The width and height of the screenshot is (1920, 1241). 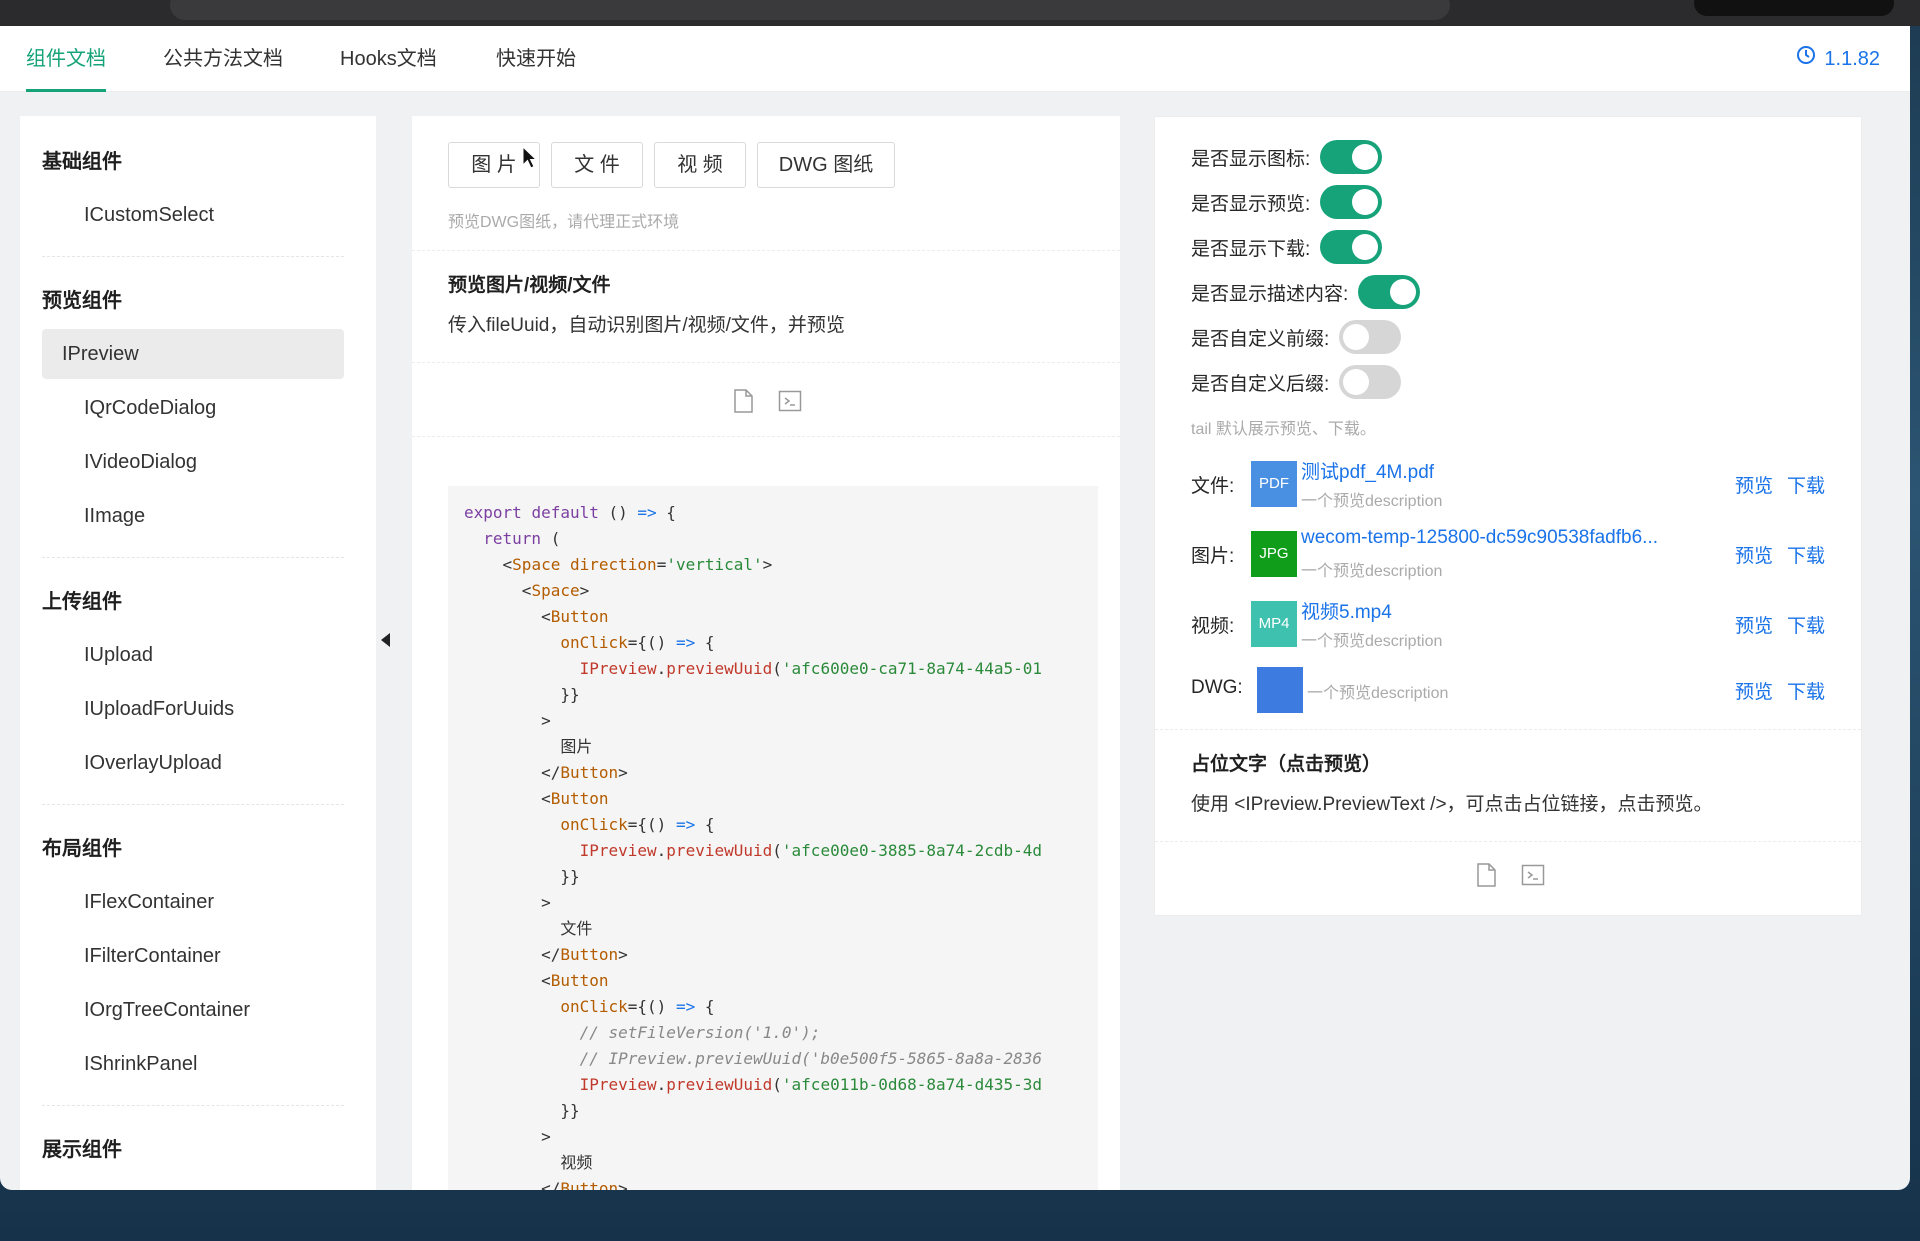 I want to click on show-preview-toggle, so click(x=1351, y=202).